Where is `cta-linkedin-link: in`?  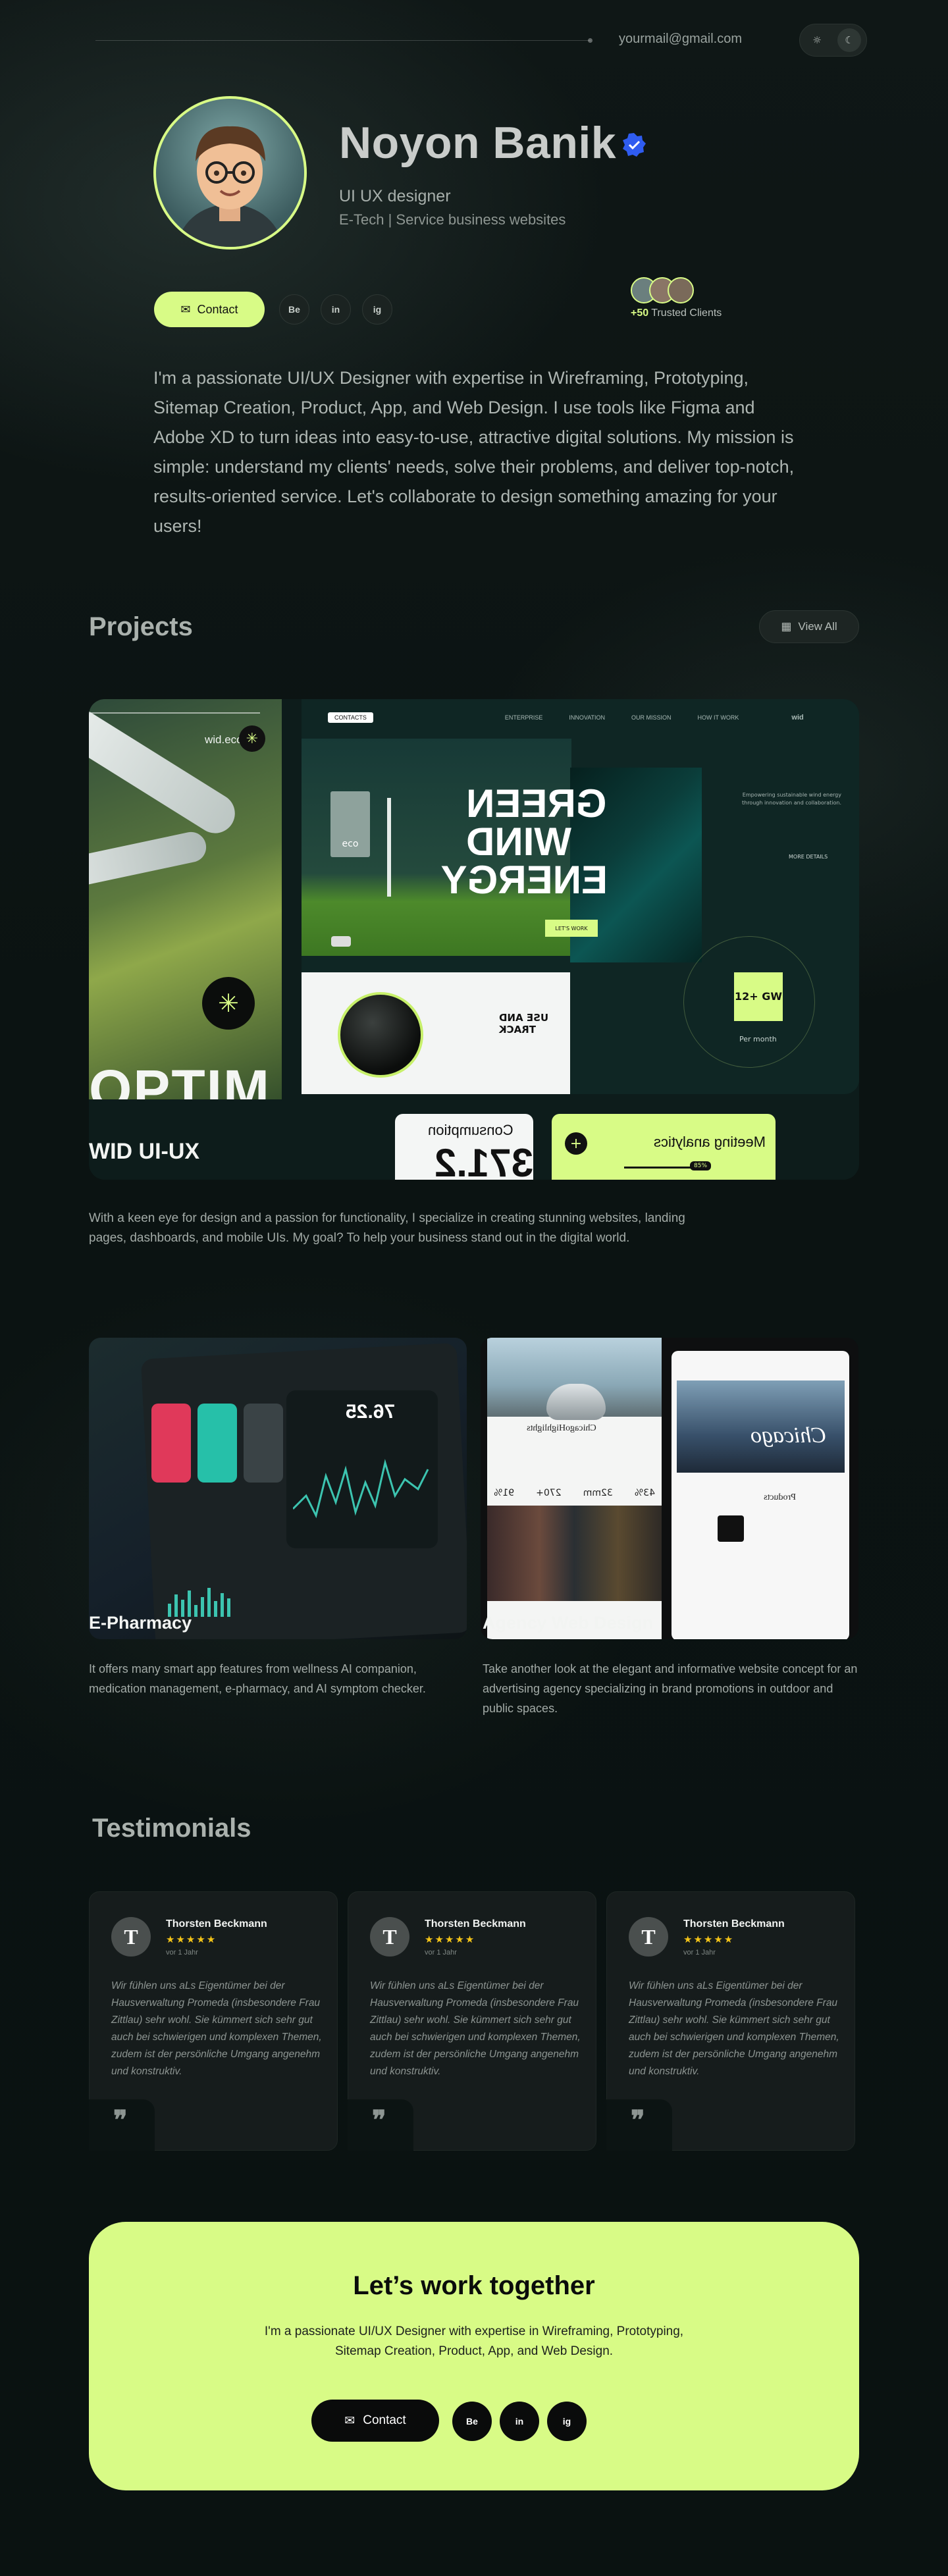
cta-linkedin-link: in is located at coordinates (519, 2421).